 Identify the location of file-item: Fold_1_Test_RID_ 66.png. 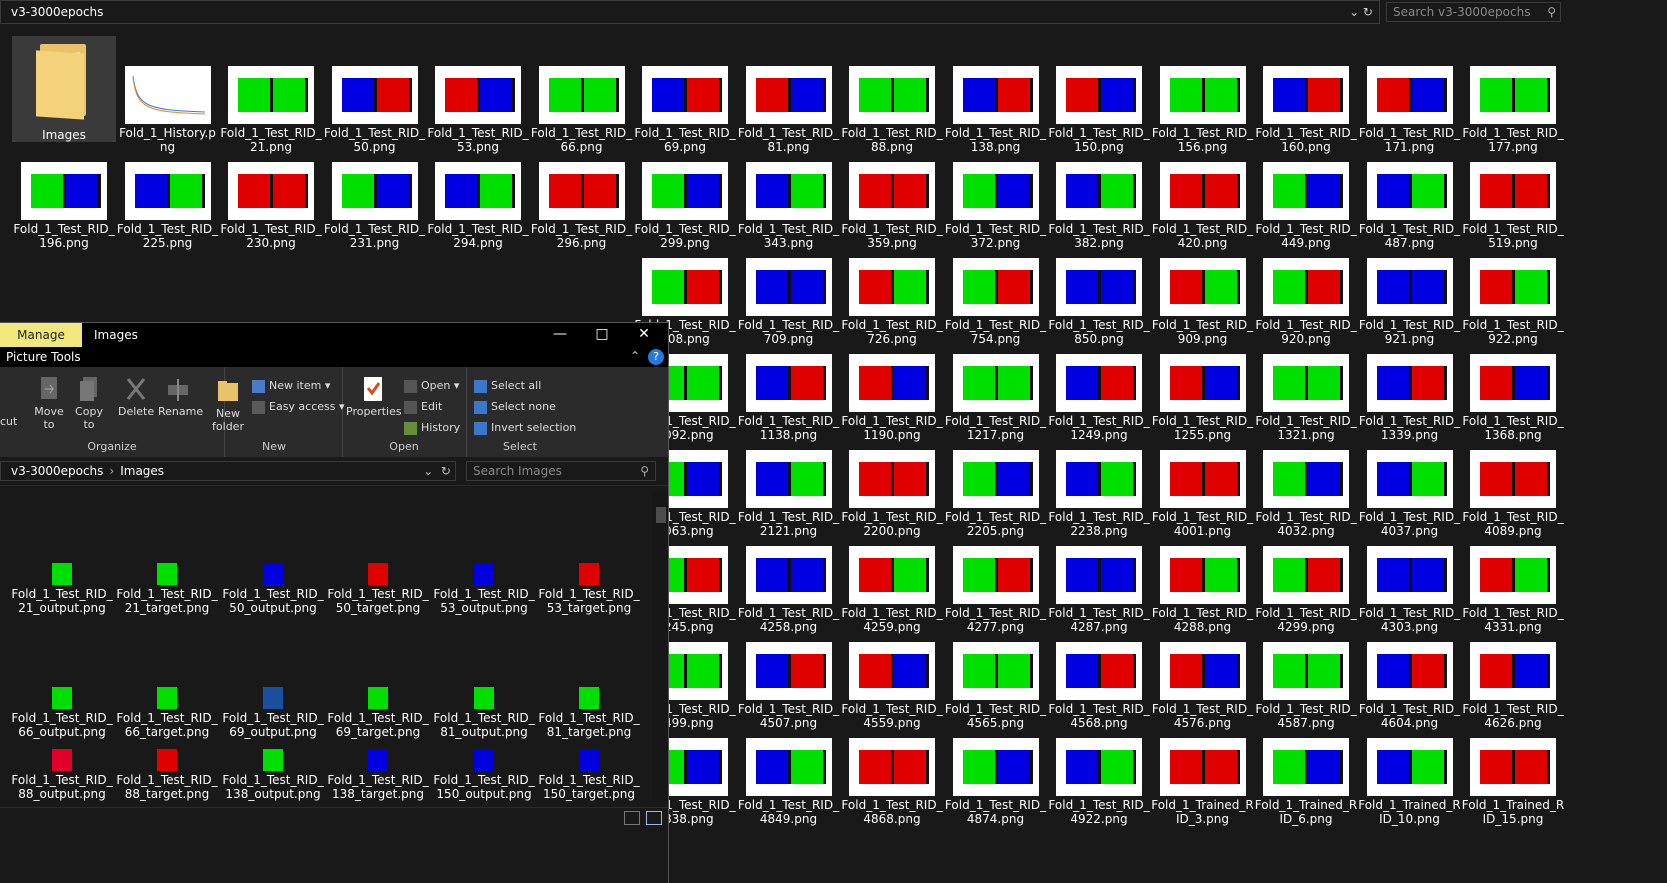
(582, 110).